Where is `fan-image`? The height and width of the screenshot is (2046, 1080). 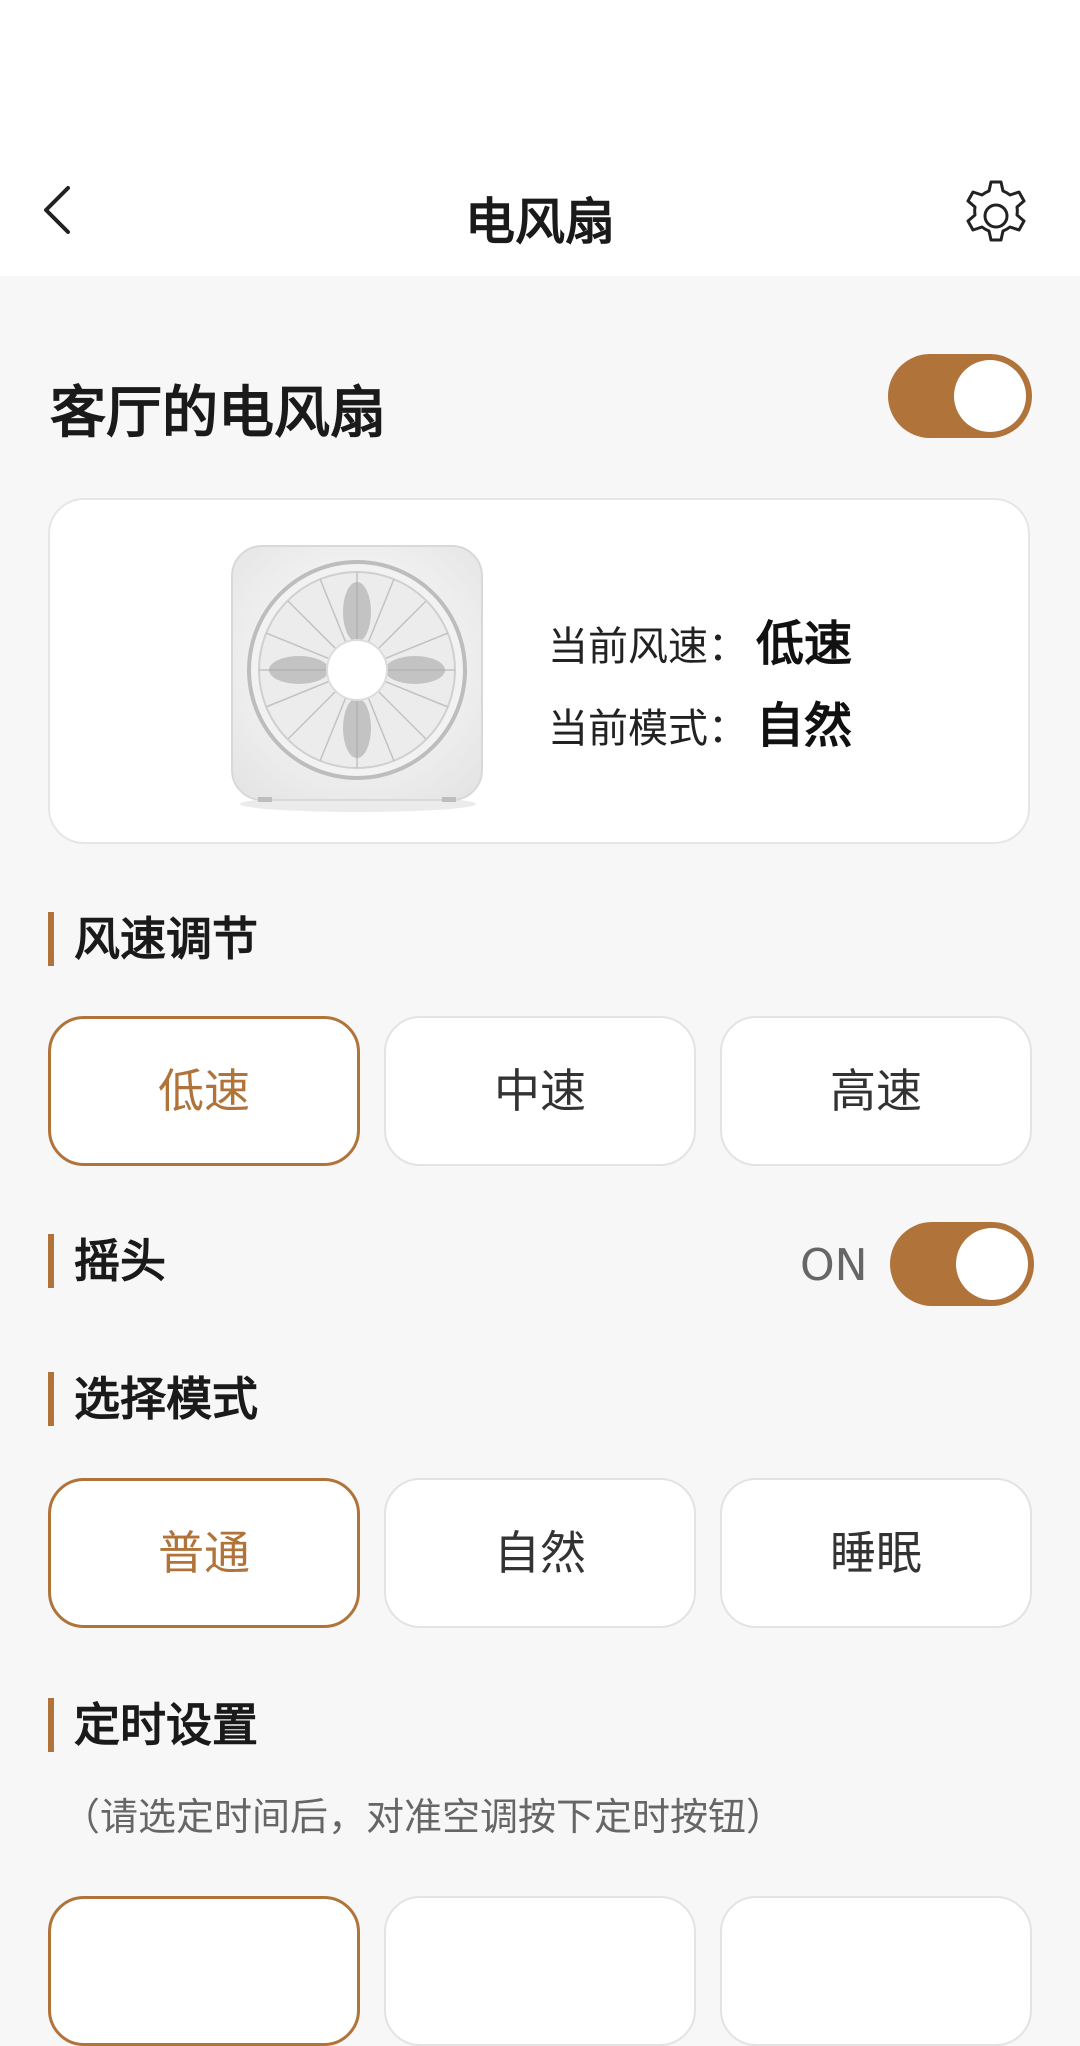
fan-image is located at coordinates (357, 678).